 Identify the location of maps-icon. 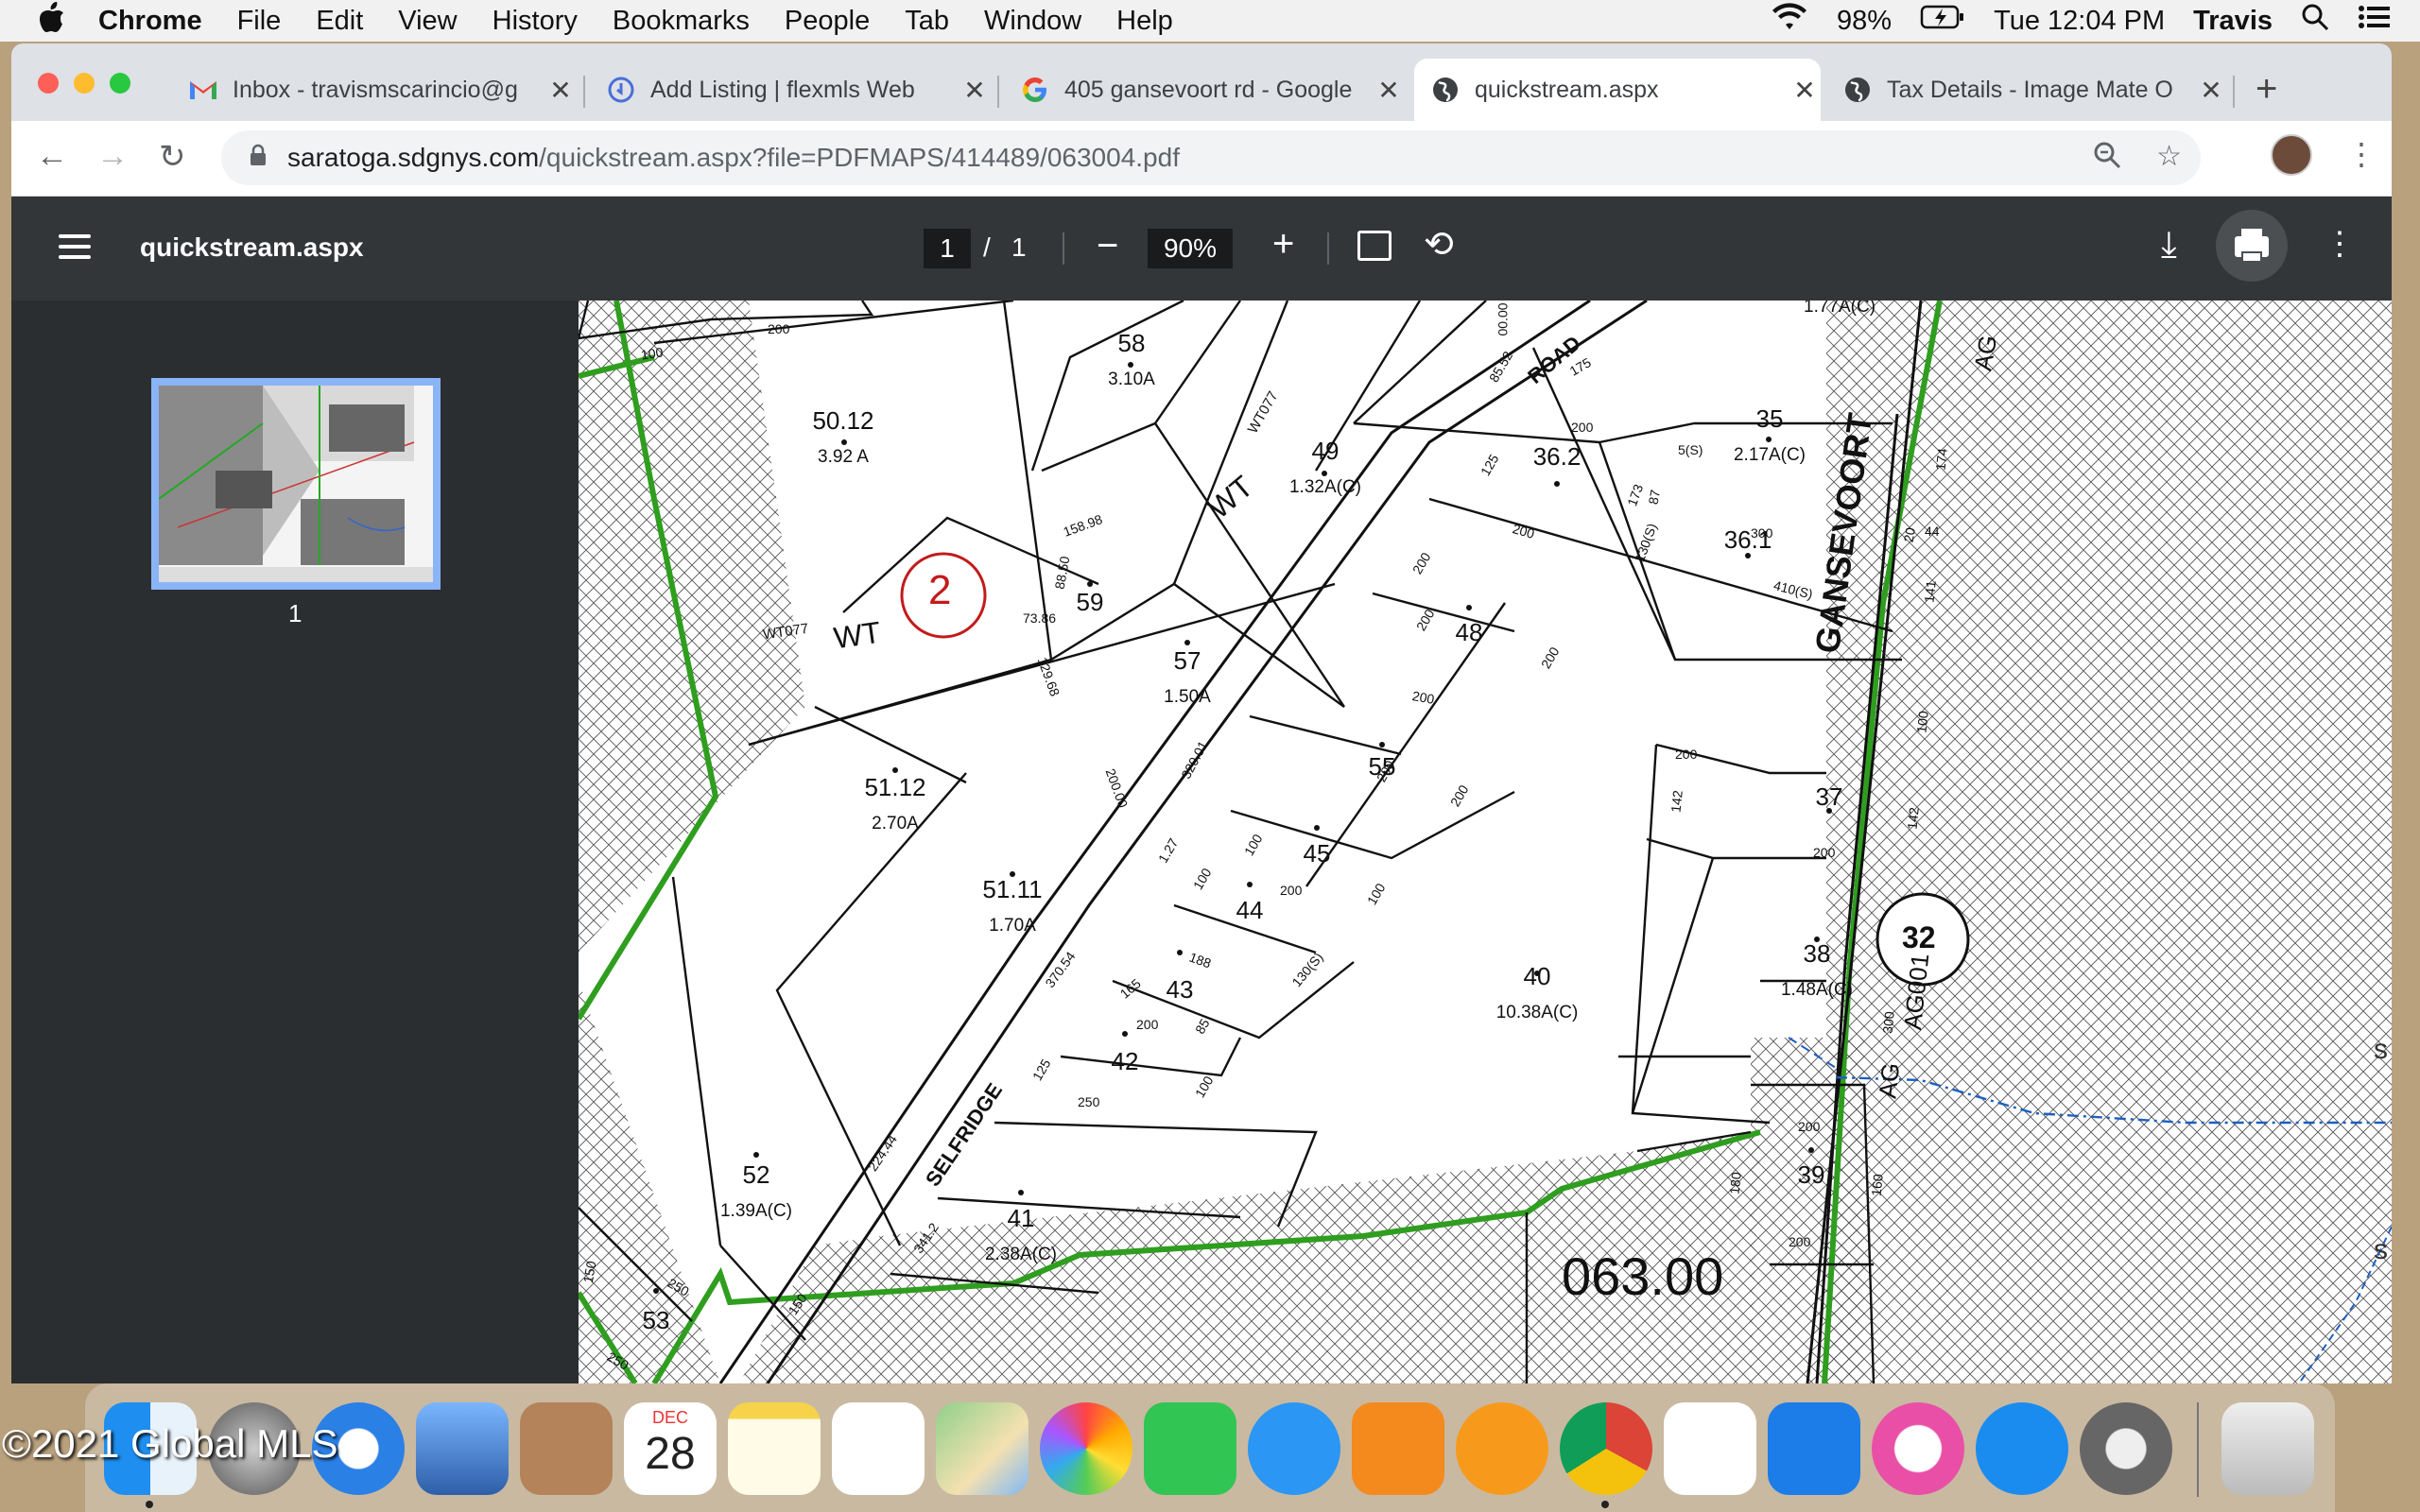
(982, 1448).